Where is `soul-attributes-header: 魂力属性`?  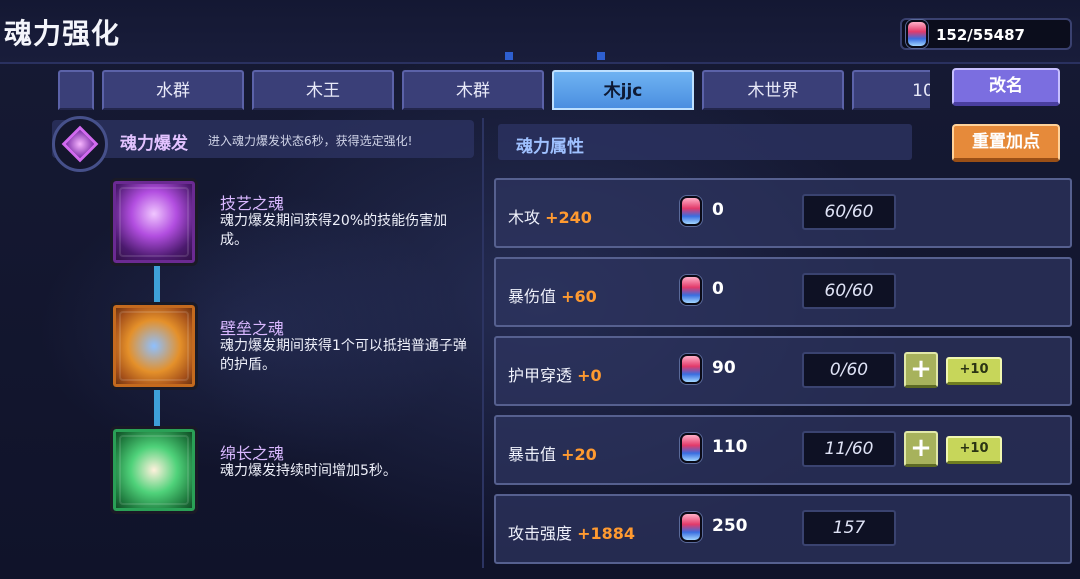
soul-attributes-header: 魂力属性 is located at coordinates (705, 142).